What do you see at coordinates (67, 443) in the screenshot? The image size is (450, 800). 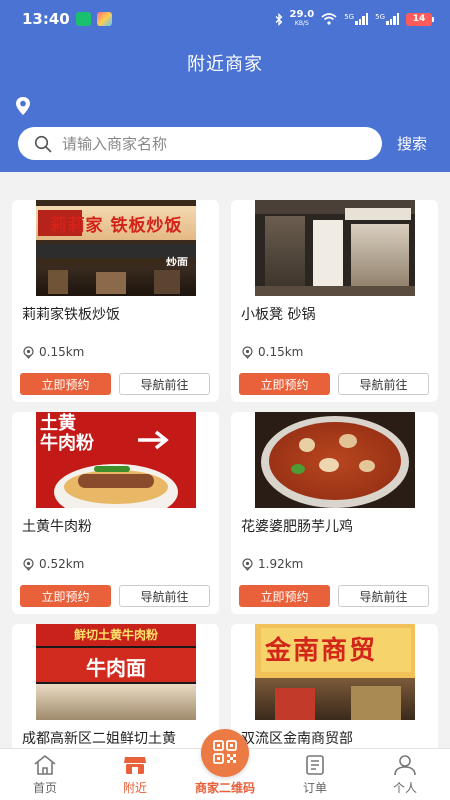 I see `sign-text-line2: 牛肉粉` at bounding box center [67, 443].